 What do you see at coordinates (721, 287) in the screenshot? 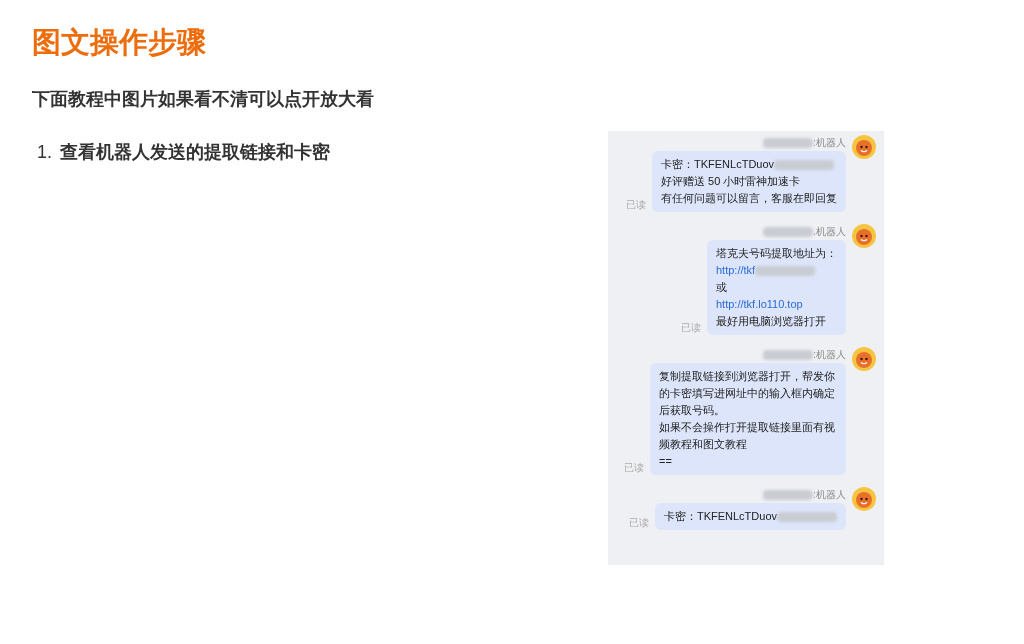
I see `message-line: 或` at bounding box center [721, 287].